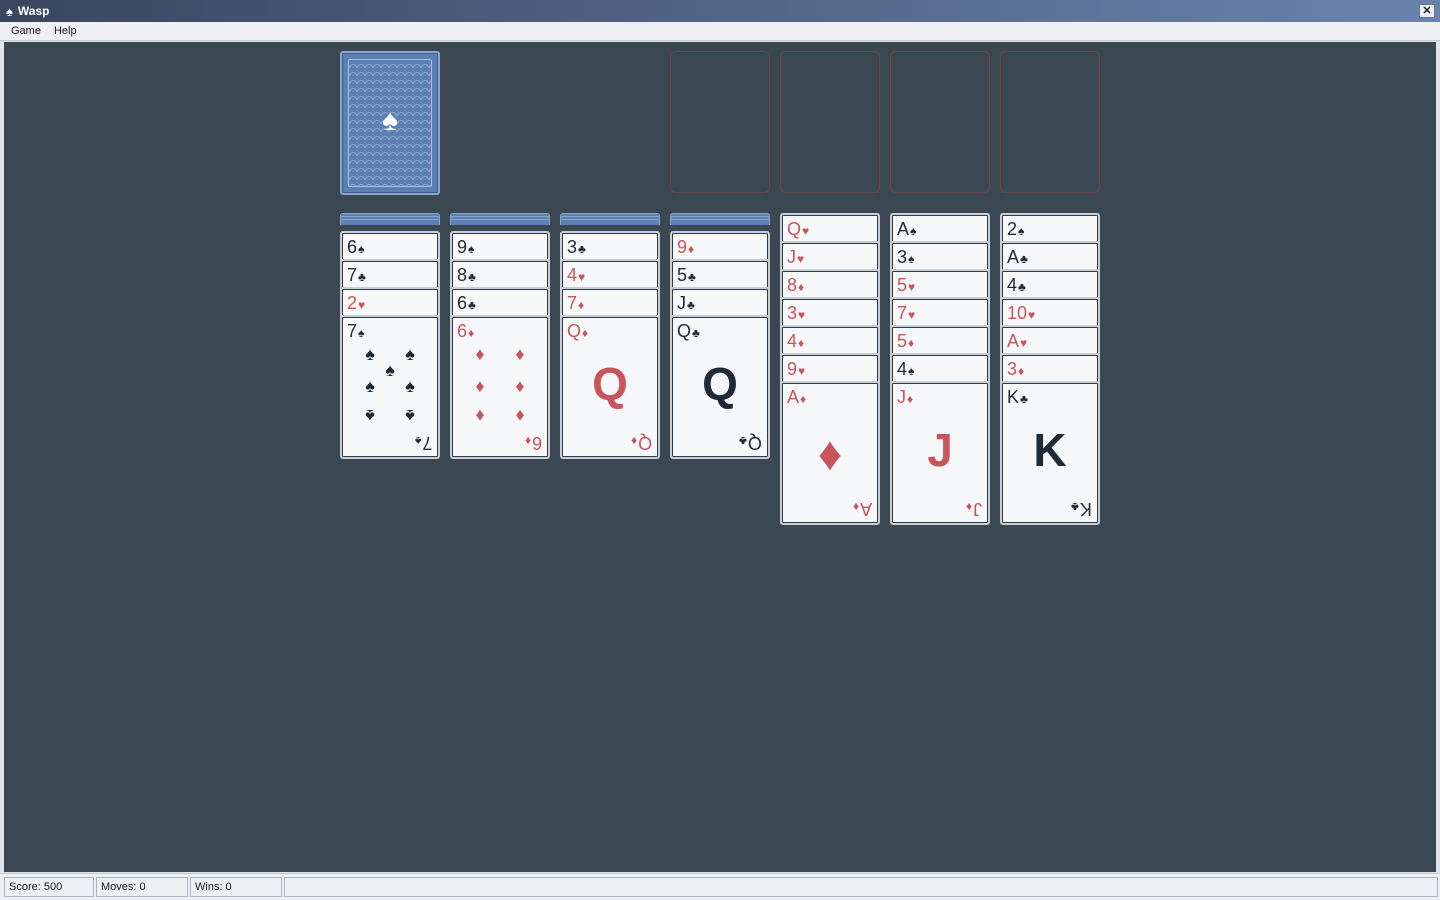  Describe the element at coordinates (720, 31) in the screenshot. I see `menu-bar: Game Help` at that location.